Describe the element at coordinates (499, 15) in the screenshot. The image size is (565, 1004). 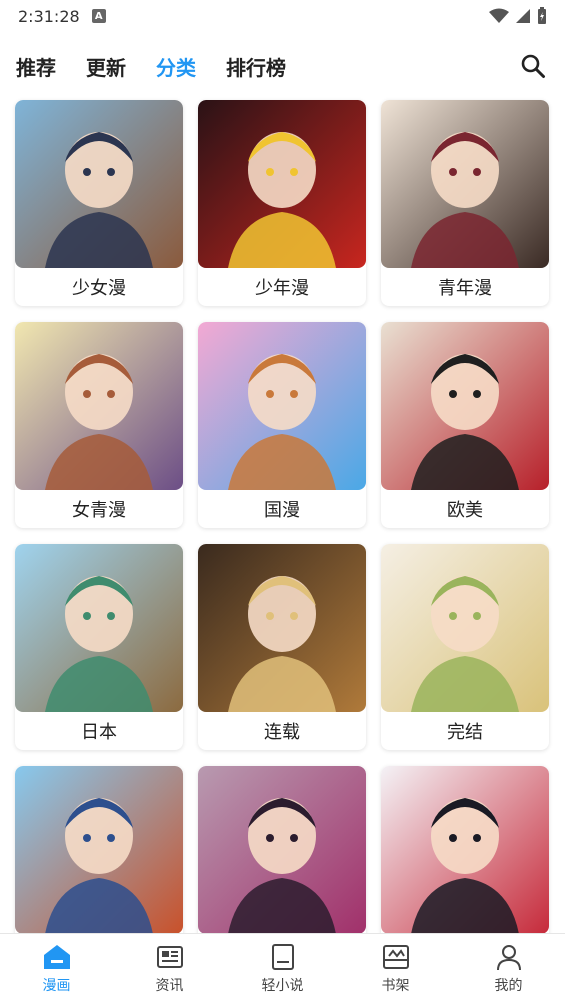
I see `wifi-icon` at that location.